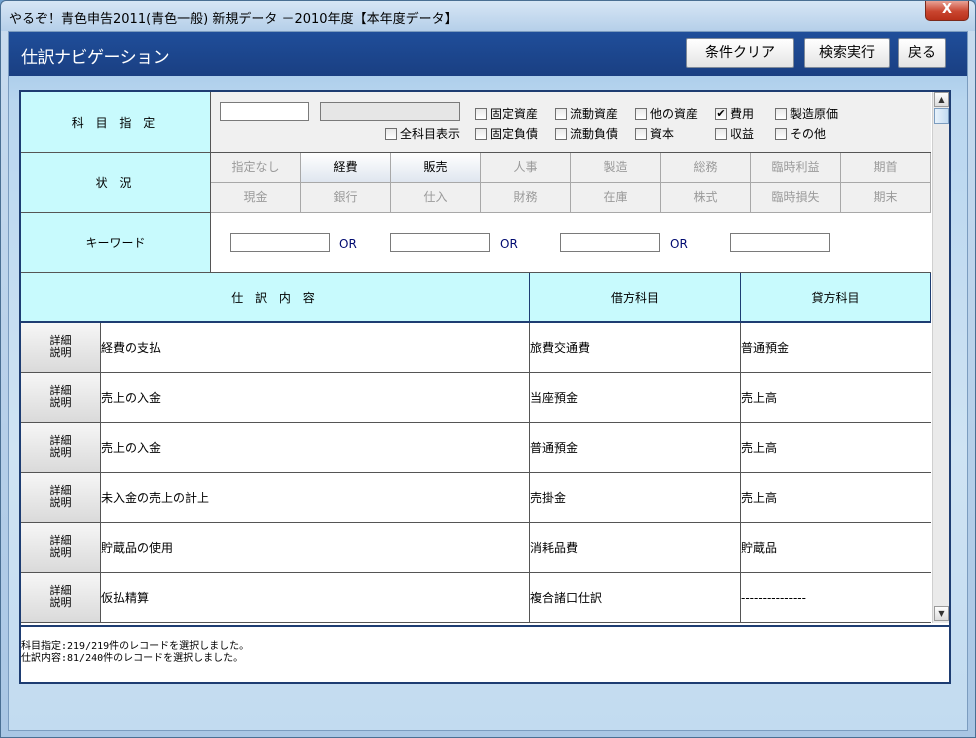 The image size is (976, 738). Describe the element at coordinates (635, 597) in the screenshot. I see `cell-debit: 複合諸口仕訳` at that location.